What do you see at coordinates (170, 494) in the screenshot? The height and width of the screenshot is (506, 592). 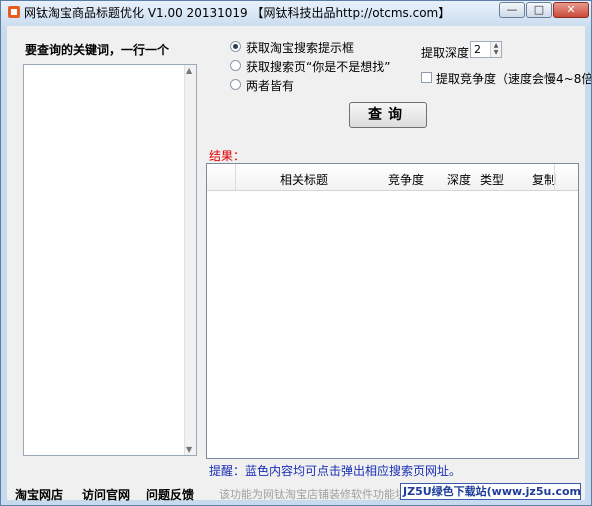 I see `link-feedback: 问题反馈` at bounding box center [170, 494].